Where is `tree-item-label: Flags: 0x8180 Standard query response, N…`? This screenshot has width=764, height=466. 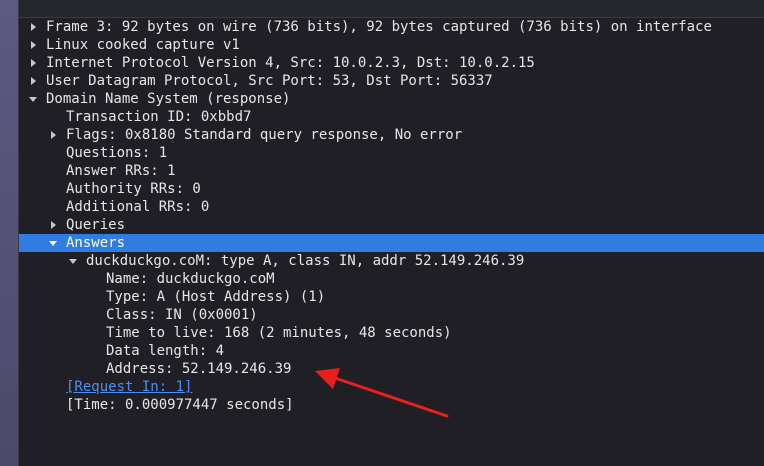 tree-item-label: Flags: 0x8180 Standard query response, N… is located at coordinates (264, 135).